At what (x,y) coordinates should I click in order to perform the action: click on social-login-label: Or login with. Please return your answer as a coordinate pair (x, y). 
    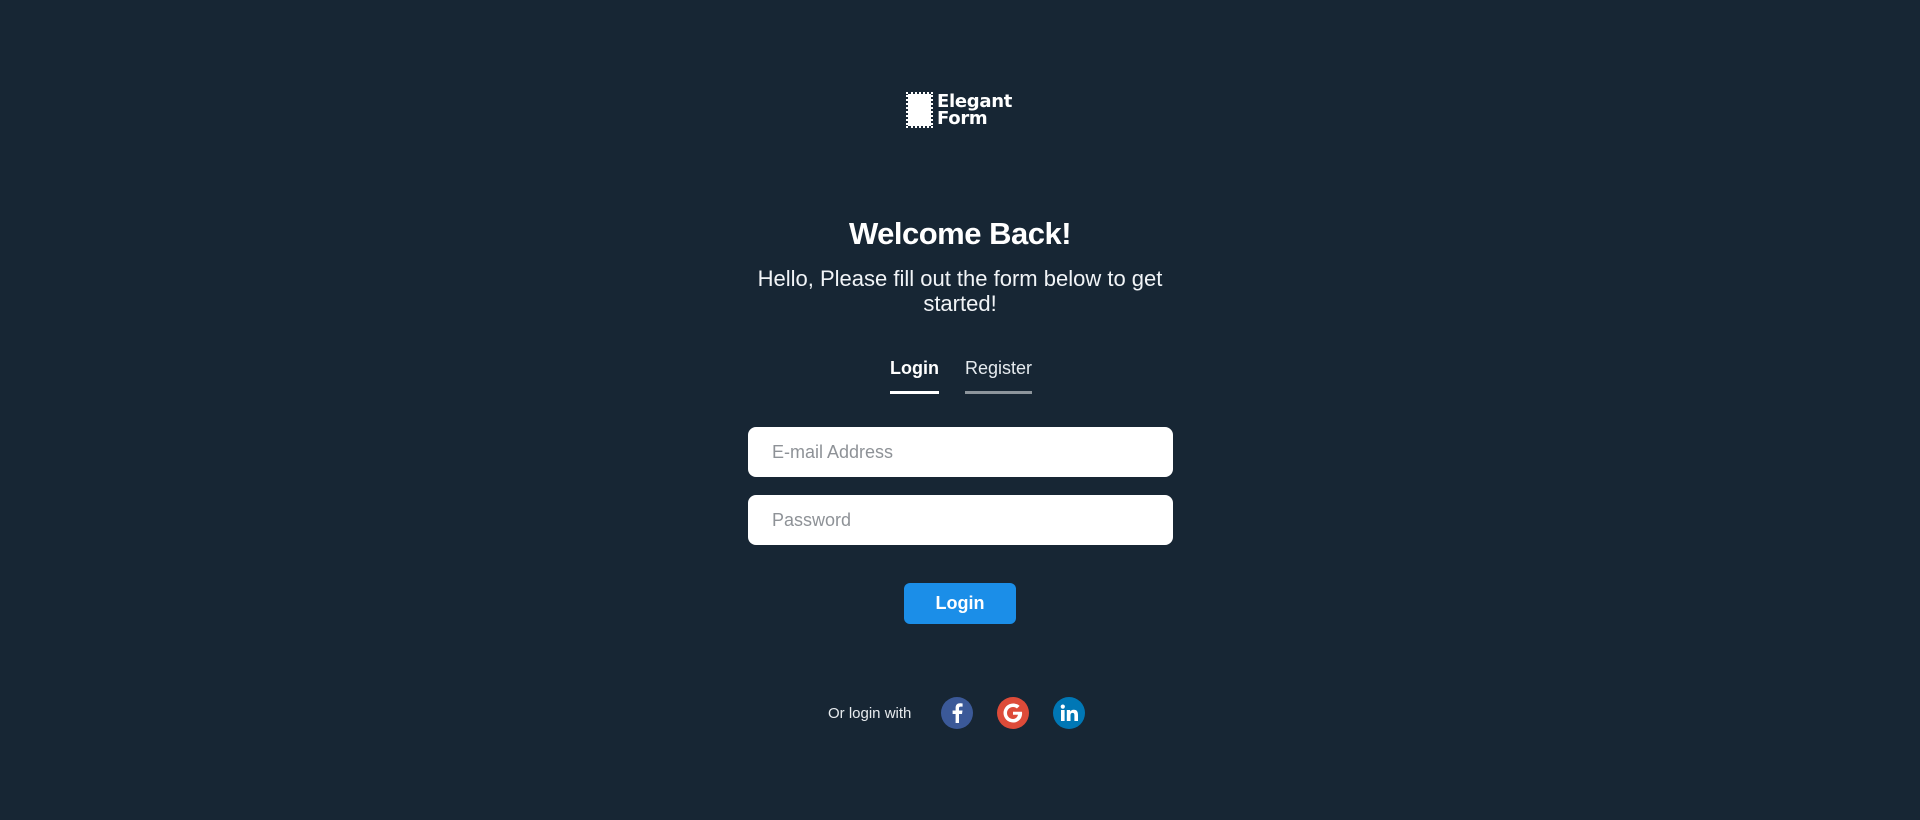
    Looking at the image, I should click on (870, 713).